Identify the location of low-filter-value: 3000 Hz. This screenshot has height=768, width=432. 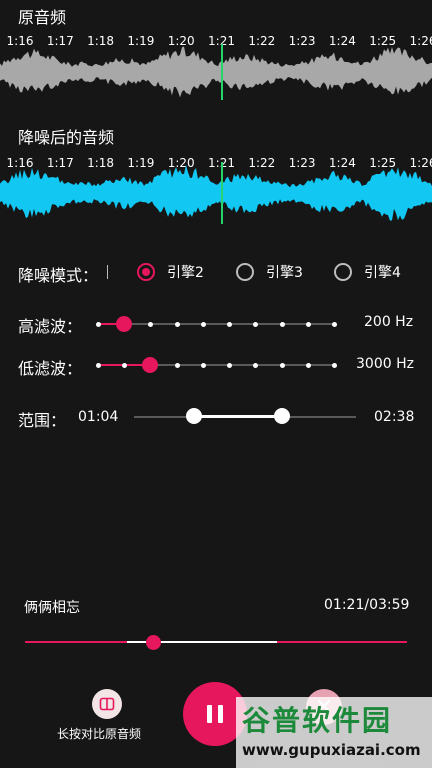
(385, 364).